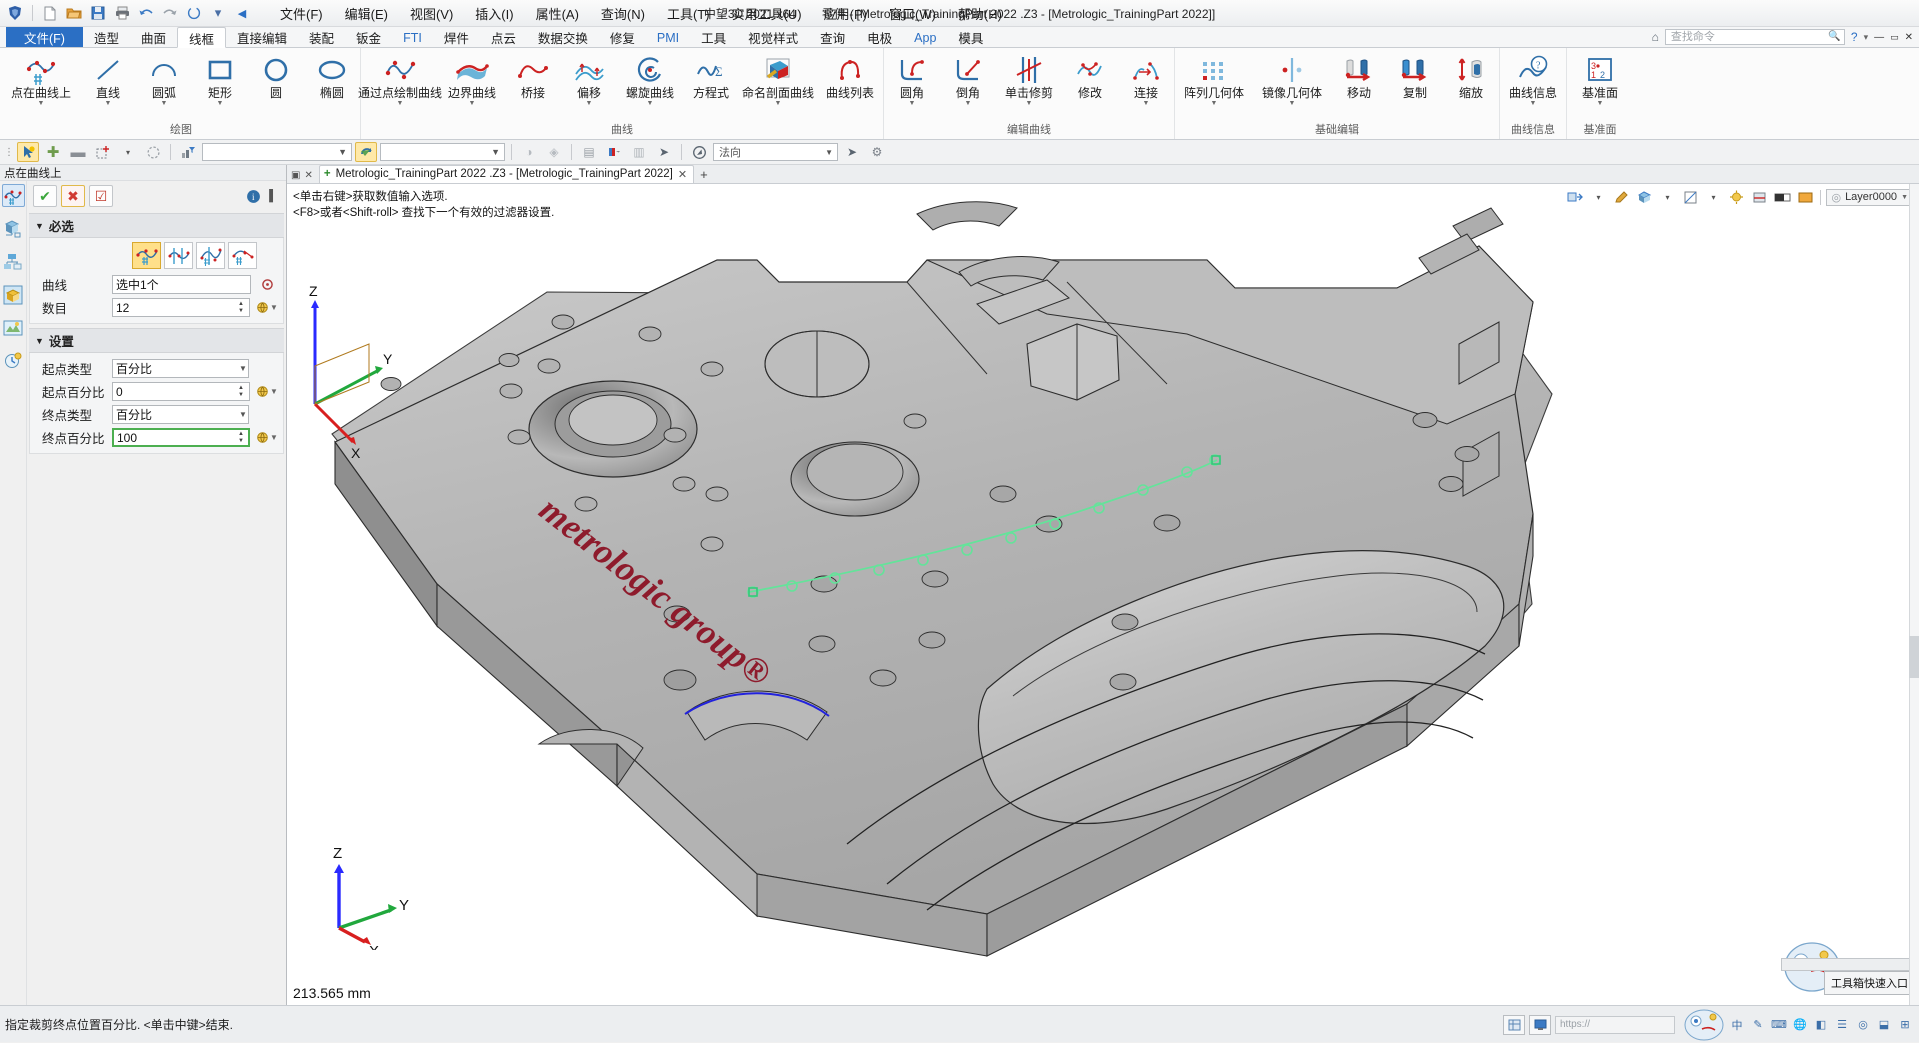 The image size is (1919, 1043). I want to click on render-icon: ◑, so click(529, 152).